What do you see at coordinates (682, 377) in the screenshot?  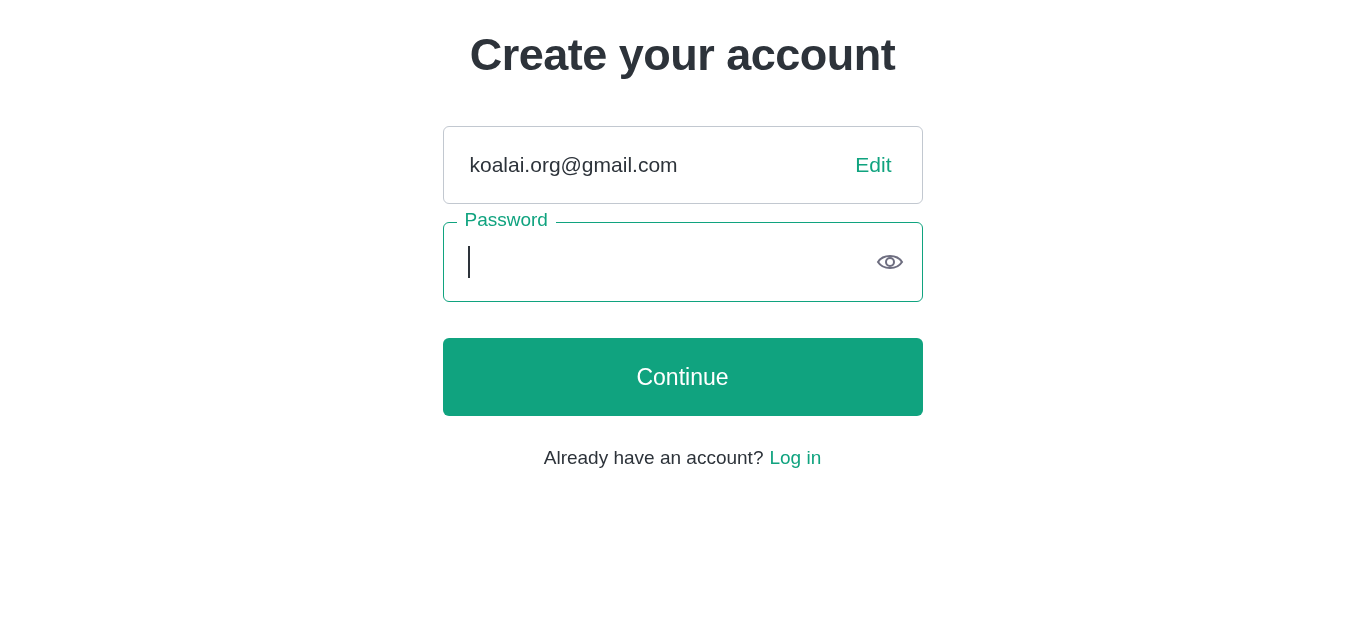 I see `continue-button: Continue` at bounding box center [682, 377].